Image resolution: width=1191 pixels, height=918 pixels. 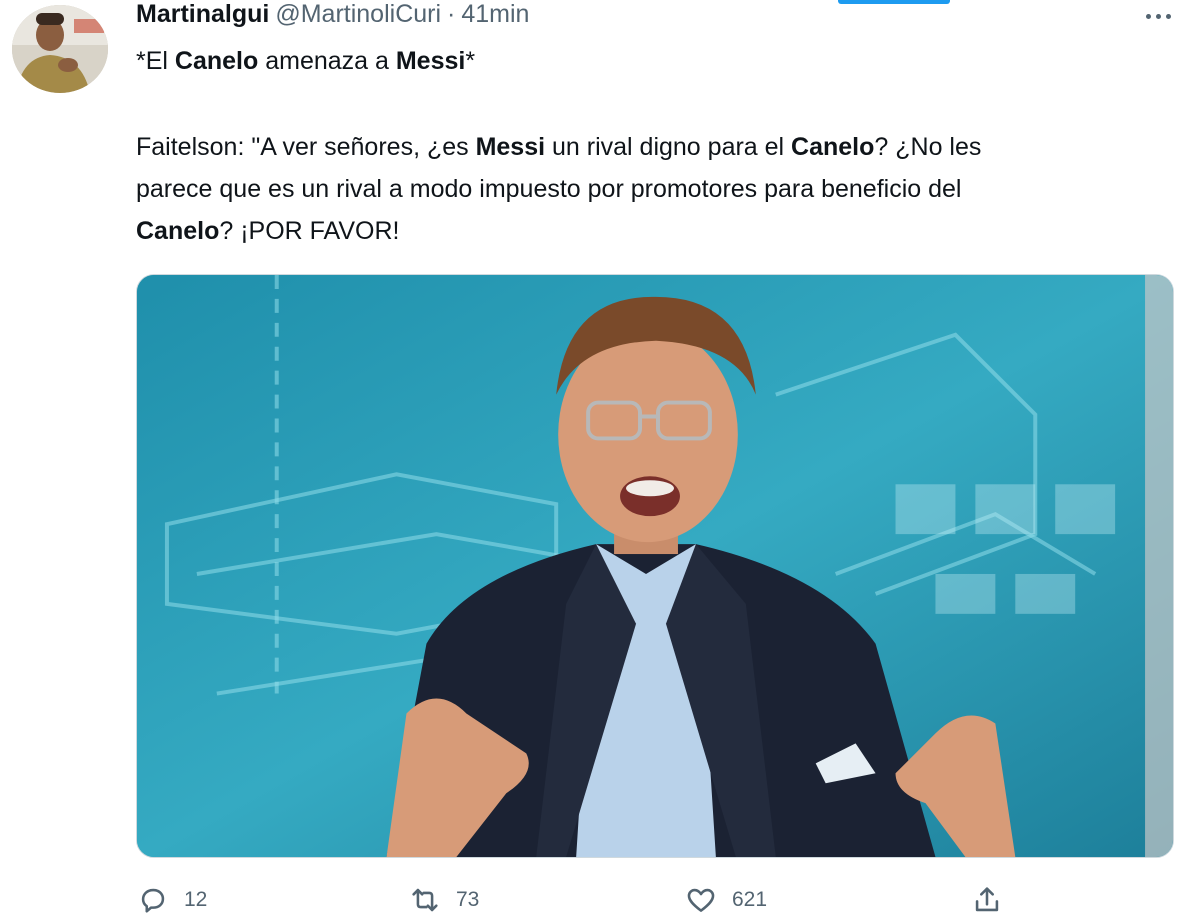 What do you see at coordinates (656, 231) in the screenshot?
I see `body-line-3: Canelo? ¡POR FAVOR!` at bounding box center [656, 231].